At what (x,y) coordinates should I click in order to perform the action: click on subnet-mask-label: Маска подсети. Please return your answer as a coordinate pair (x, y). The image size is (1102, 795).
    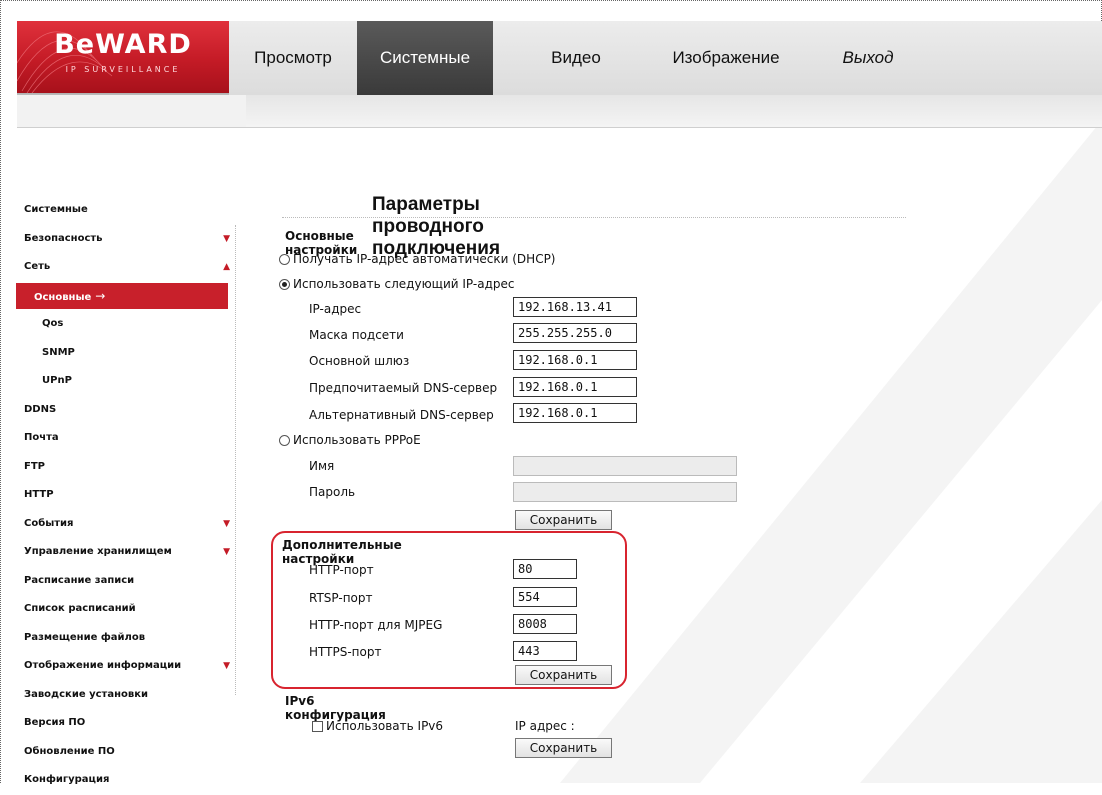
    Looking at the image, I should click on (356, 335).